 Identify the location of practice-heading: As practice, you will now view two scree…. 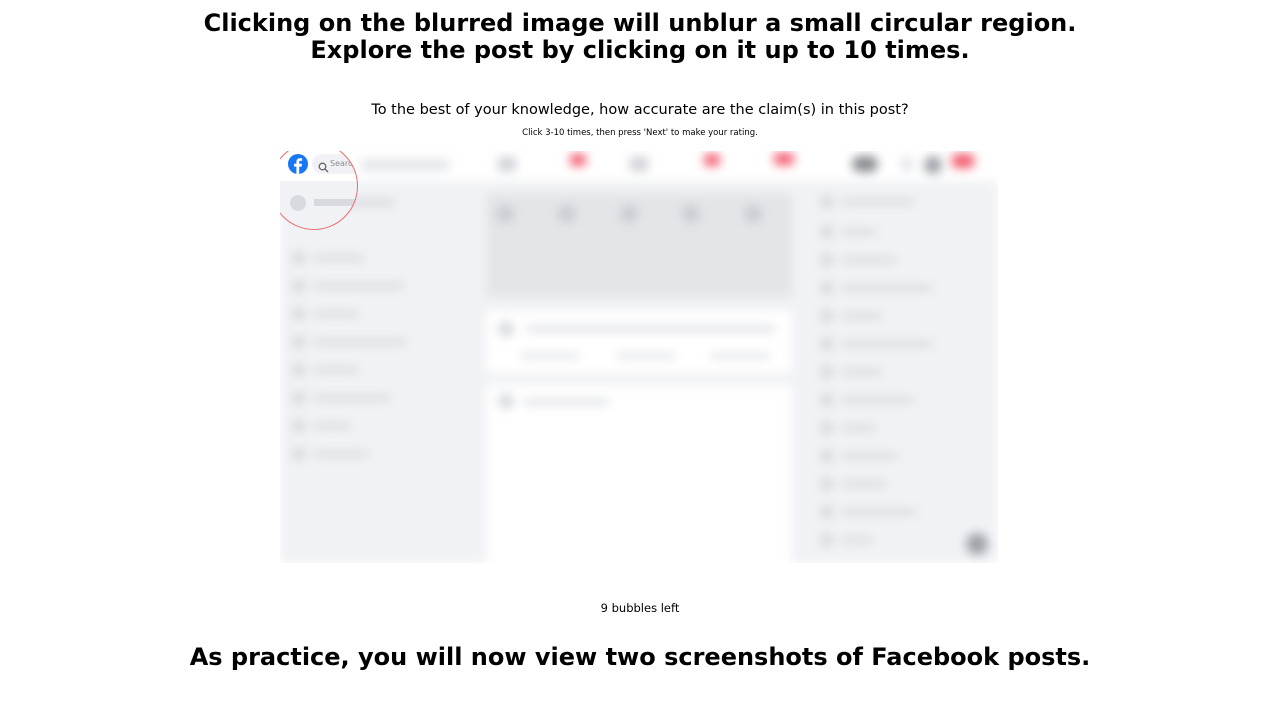
(640, 657).